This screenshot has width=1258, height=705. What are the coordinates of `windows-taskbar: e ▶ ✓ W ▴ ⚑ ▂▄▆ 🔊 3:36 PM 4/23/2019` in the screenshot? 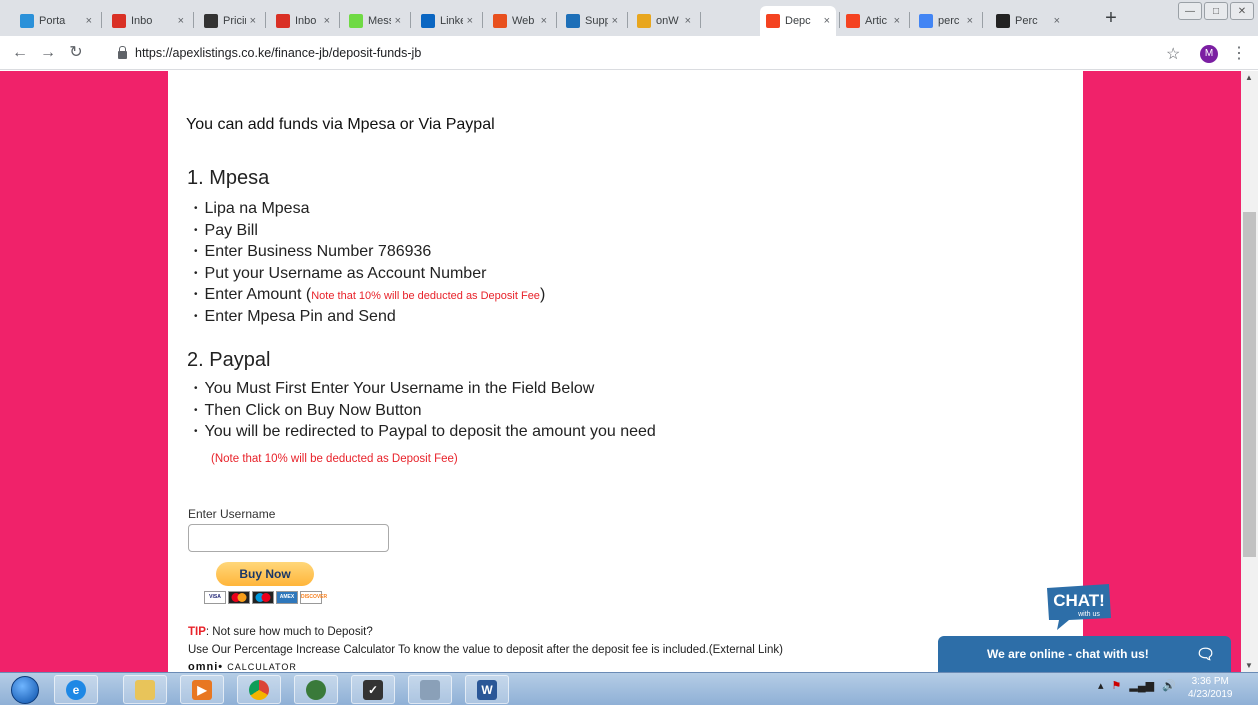 It's located at (629, 688).